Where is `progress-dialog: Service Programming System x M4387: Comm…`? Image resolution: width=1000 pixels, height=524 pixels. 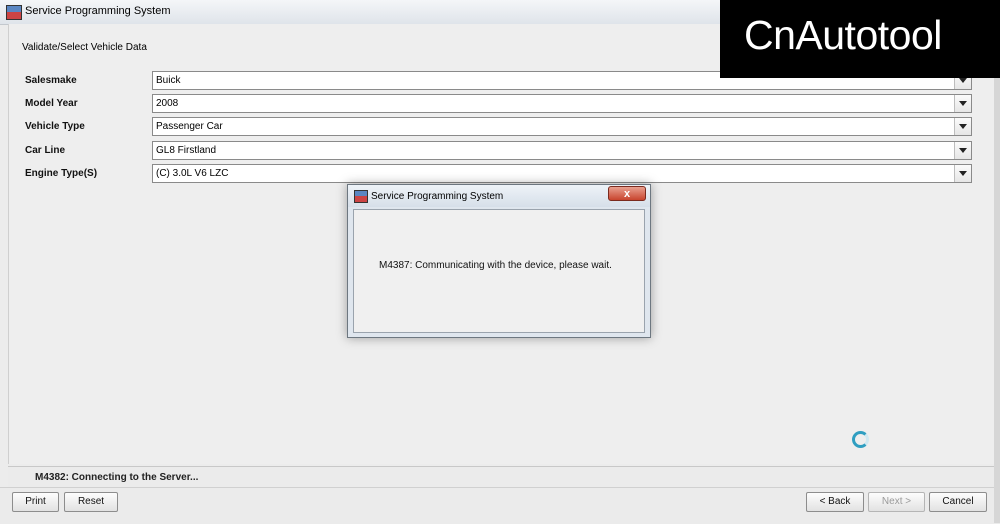 progress-dialog: Service Programming System x M4387: Comm… is located at coordinates (499, 261).